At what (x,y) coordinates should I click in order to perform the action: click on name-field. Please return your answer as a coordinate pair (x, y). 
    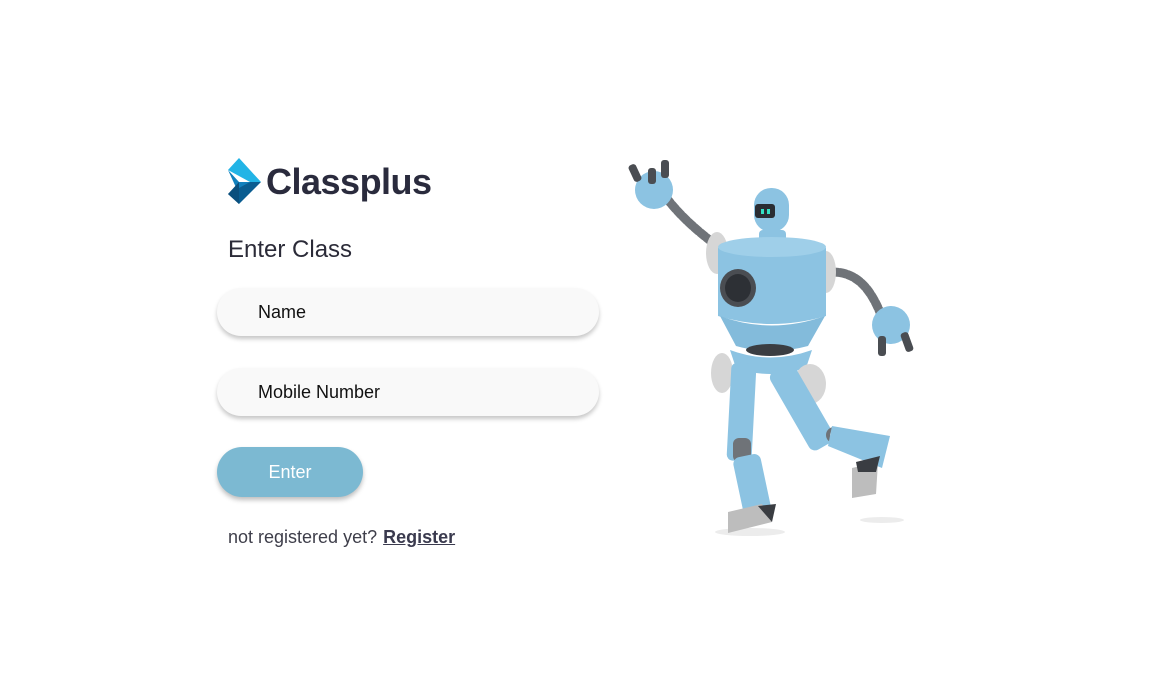
    Looking at the image, I should click on (408, 312).